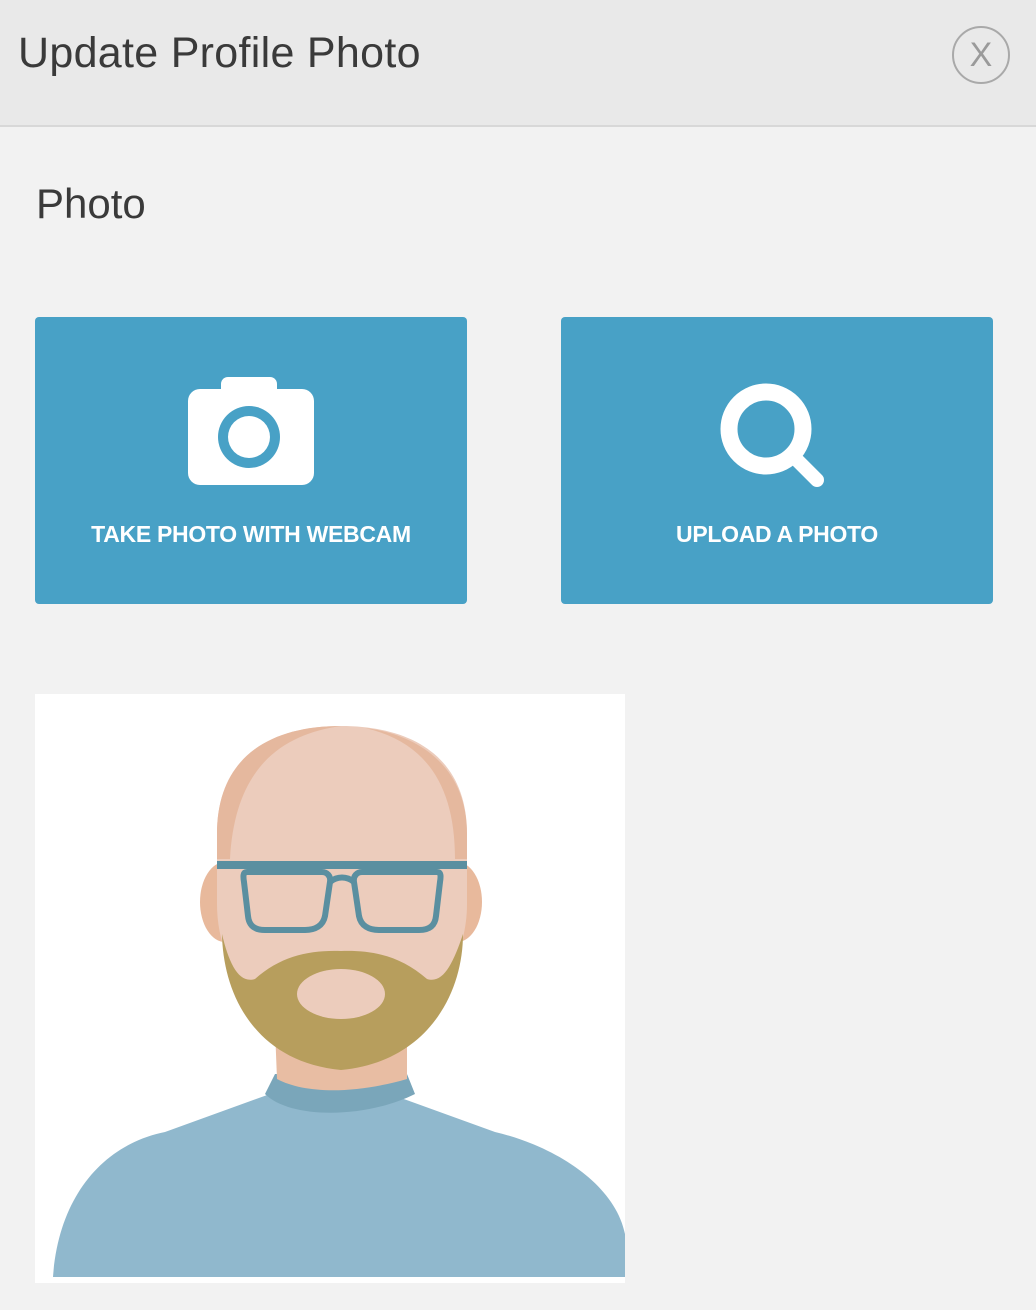 The height and width of the screenshot is (1310, 1036). I want to click on dialog-header: Update Profile Photo X, so click(518, 63).